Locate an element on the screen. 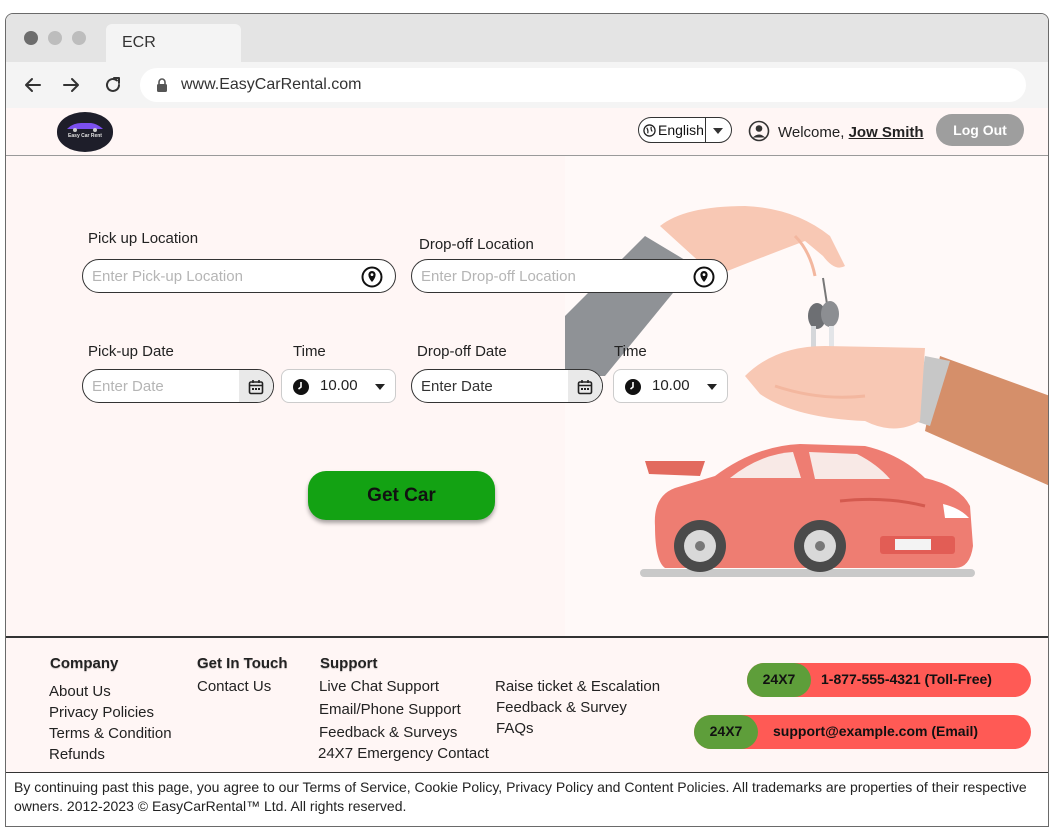 This screenshot has width=1056, height=832. footer-link-feedback-surveys: Feedback & Surveys is located at coordinates (388, 732).